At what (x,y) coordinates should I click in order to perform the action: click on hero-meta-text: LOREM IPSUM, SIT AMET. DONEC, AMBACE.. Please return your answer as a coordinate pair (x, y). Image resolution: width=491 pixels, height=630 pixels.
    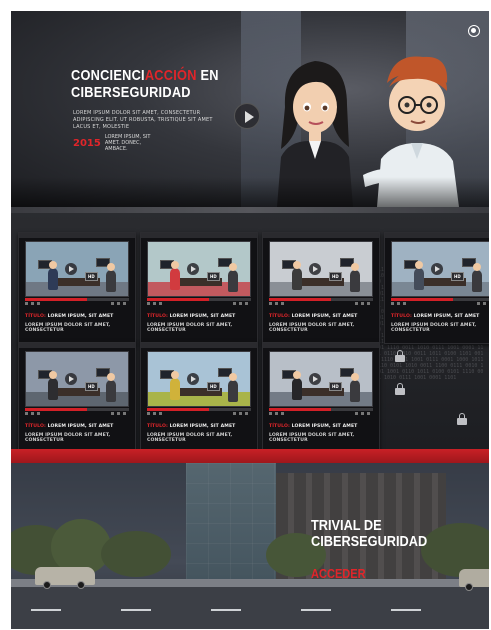
    Looking at the image, I should click on (127, 143).